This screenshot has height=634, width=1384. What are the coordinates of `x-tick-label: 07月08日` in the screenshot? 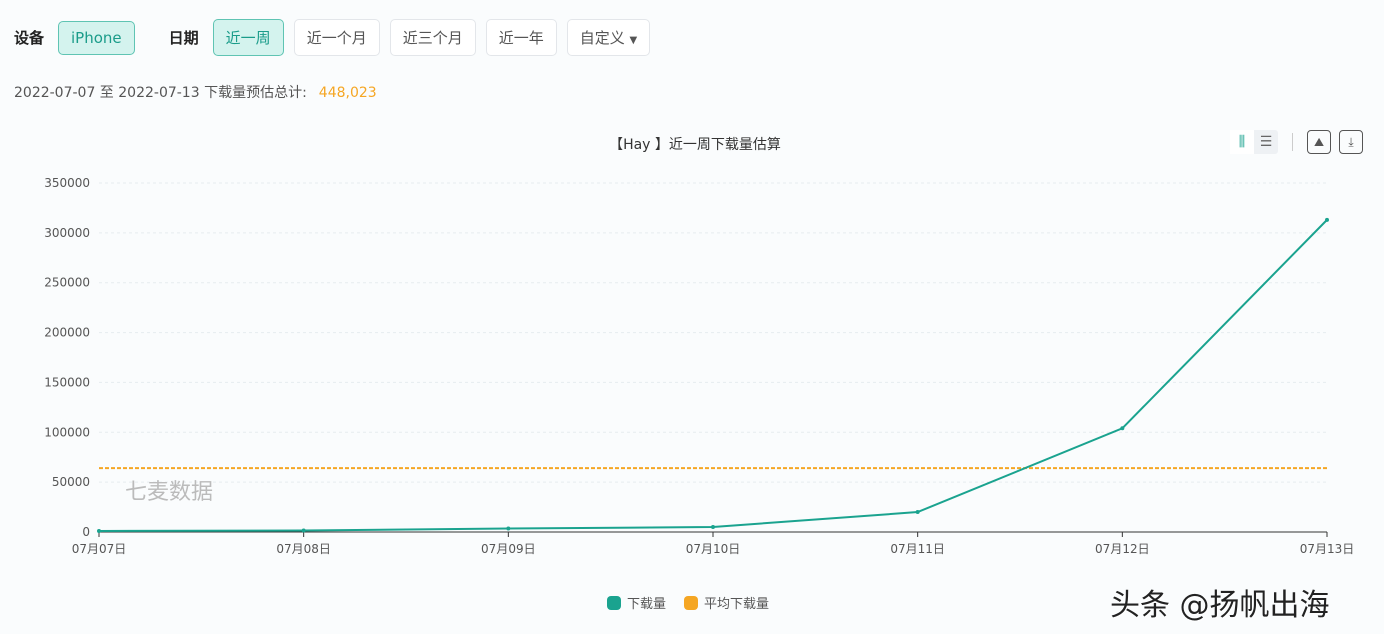 It's located at (303, 549).